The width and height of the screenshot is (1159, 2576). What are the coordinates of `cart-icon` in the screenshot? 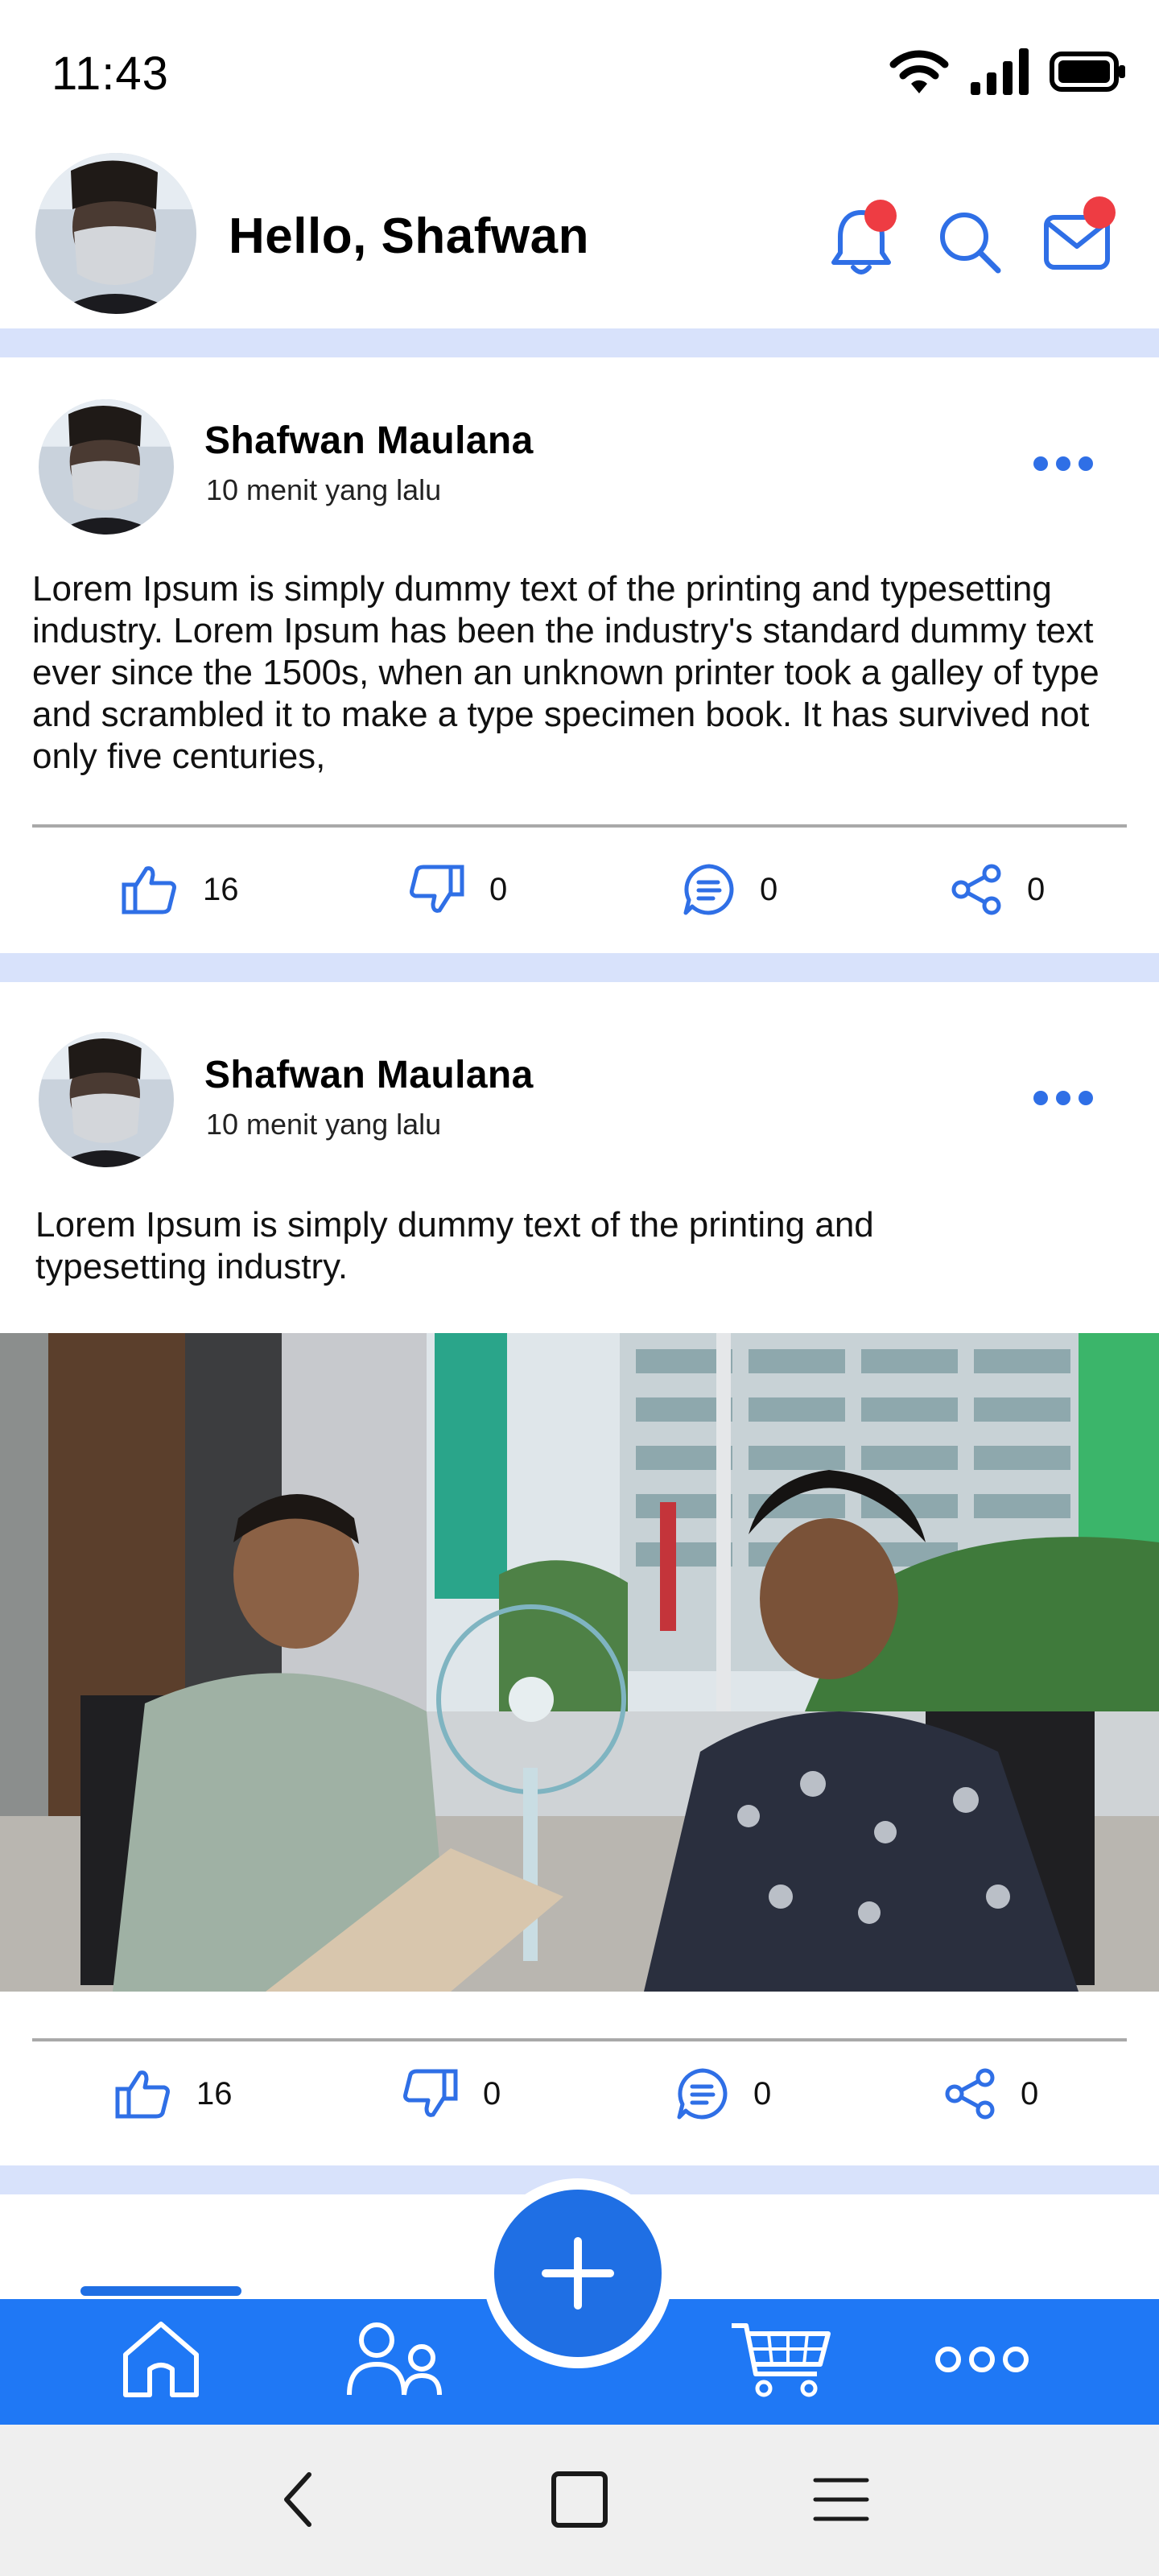 It's located at (781, 2360).